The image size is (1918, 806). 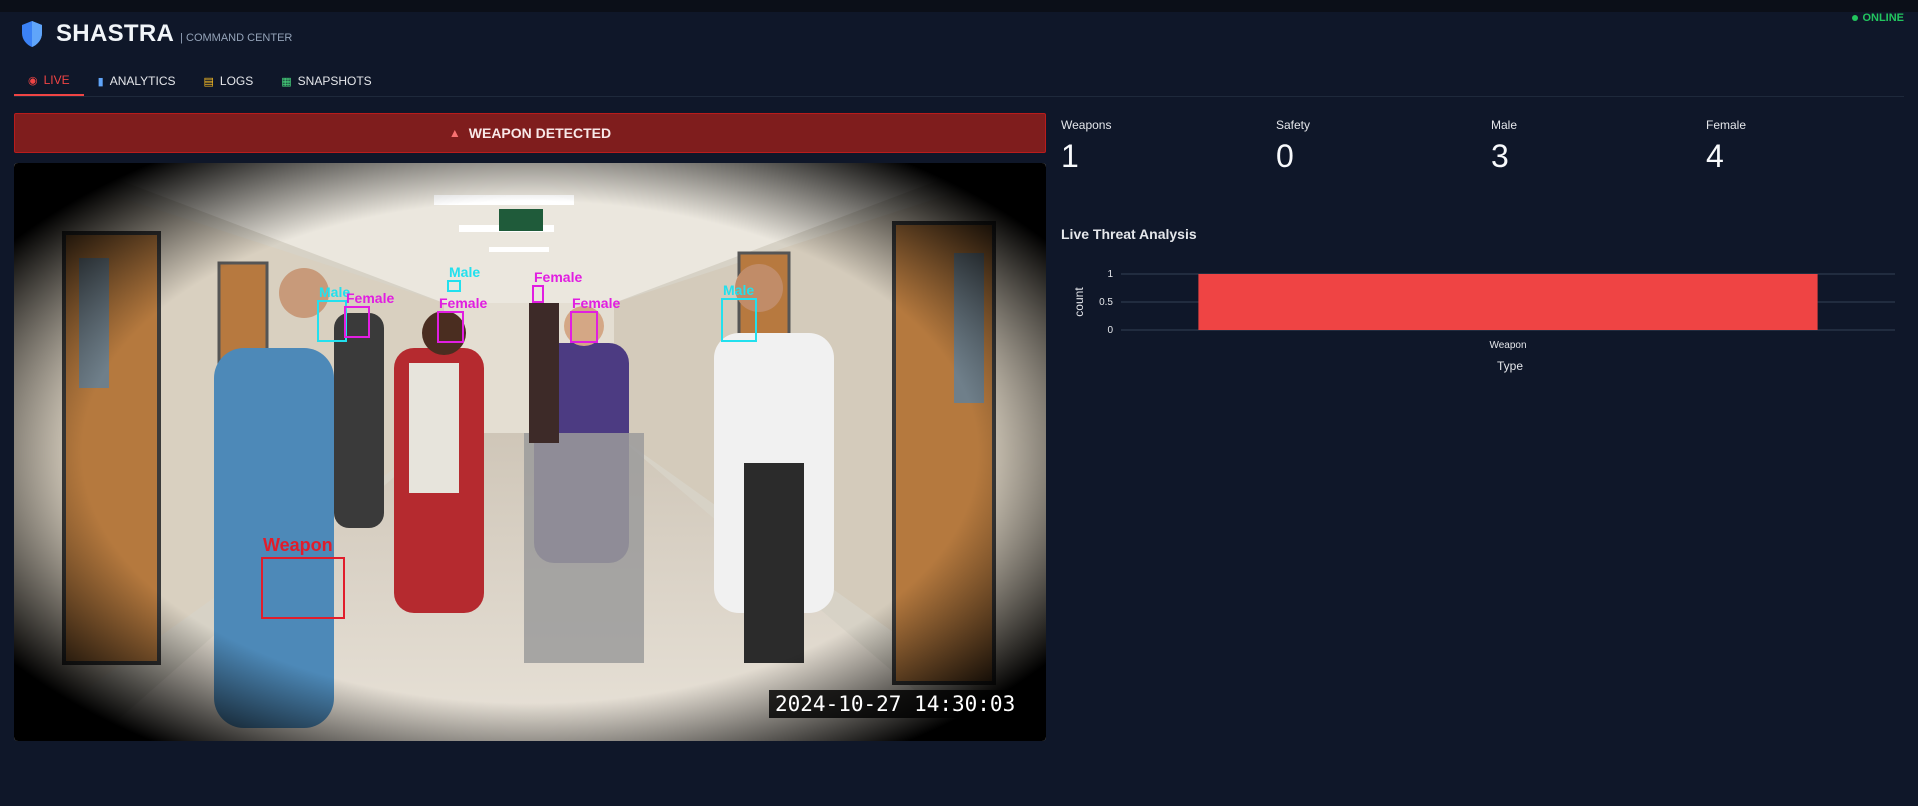 I want to click on tab-logs: ▤ LOGS, so click(x=228, y=81).